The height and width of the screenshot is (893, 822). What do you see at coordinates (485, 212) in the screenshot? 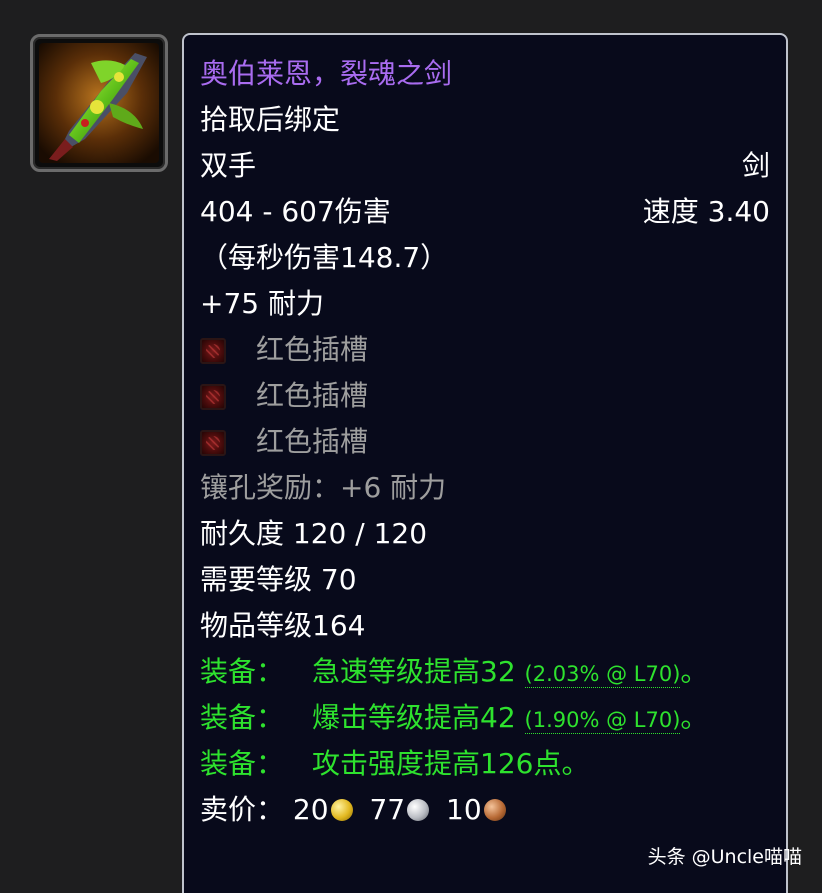
I see `item-damage-row: 404 - 607伤害 速度 3.40` at bounding box center [485, 212].